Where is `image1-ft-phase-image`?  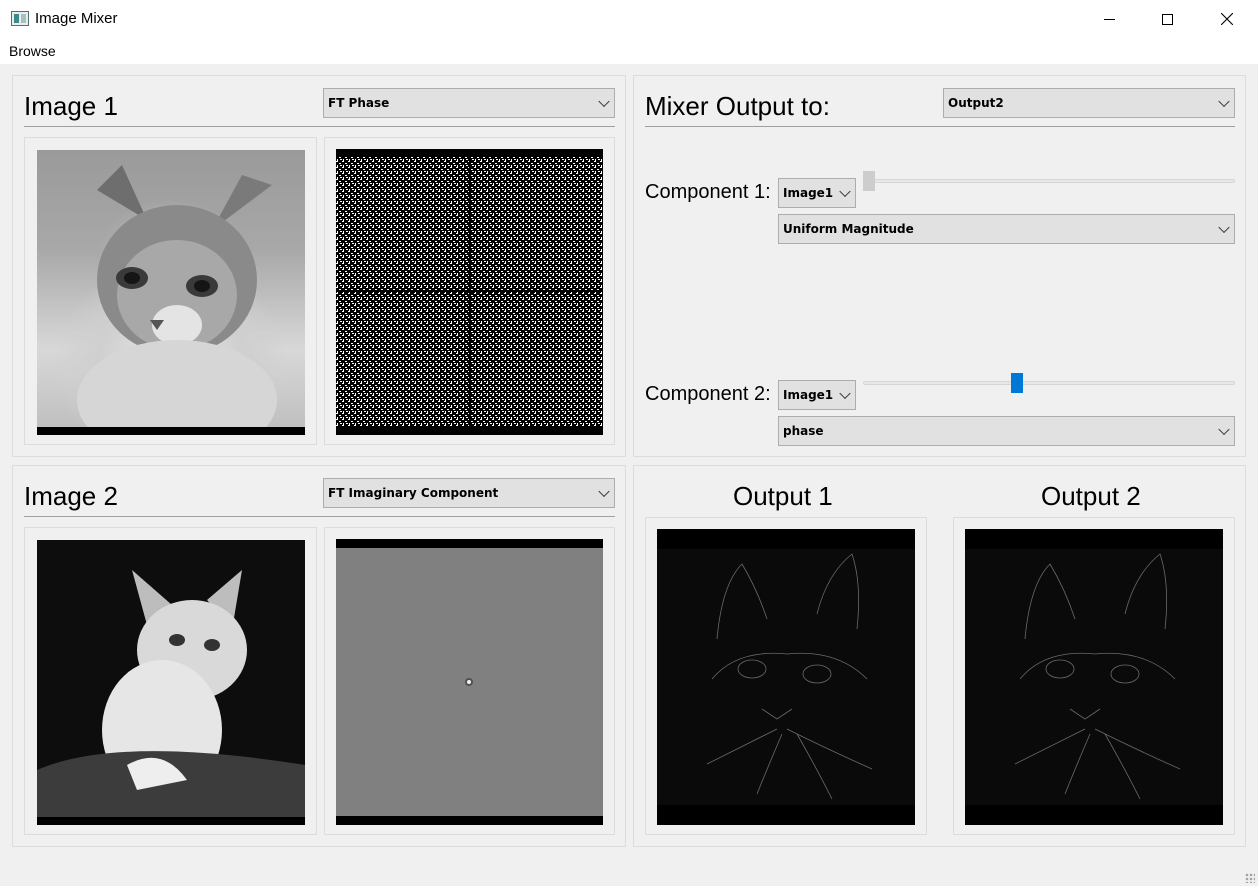 image1-ft-phase-image is located at coordinates (469, 292).